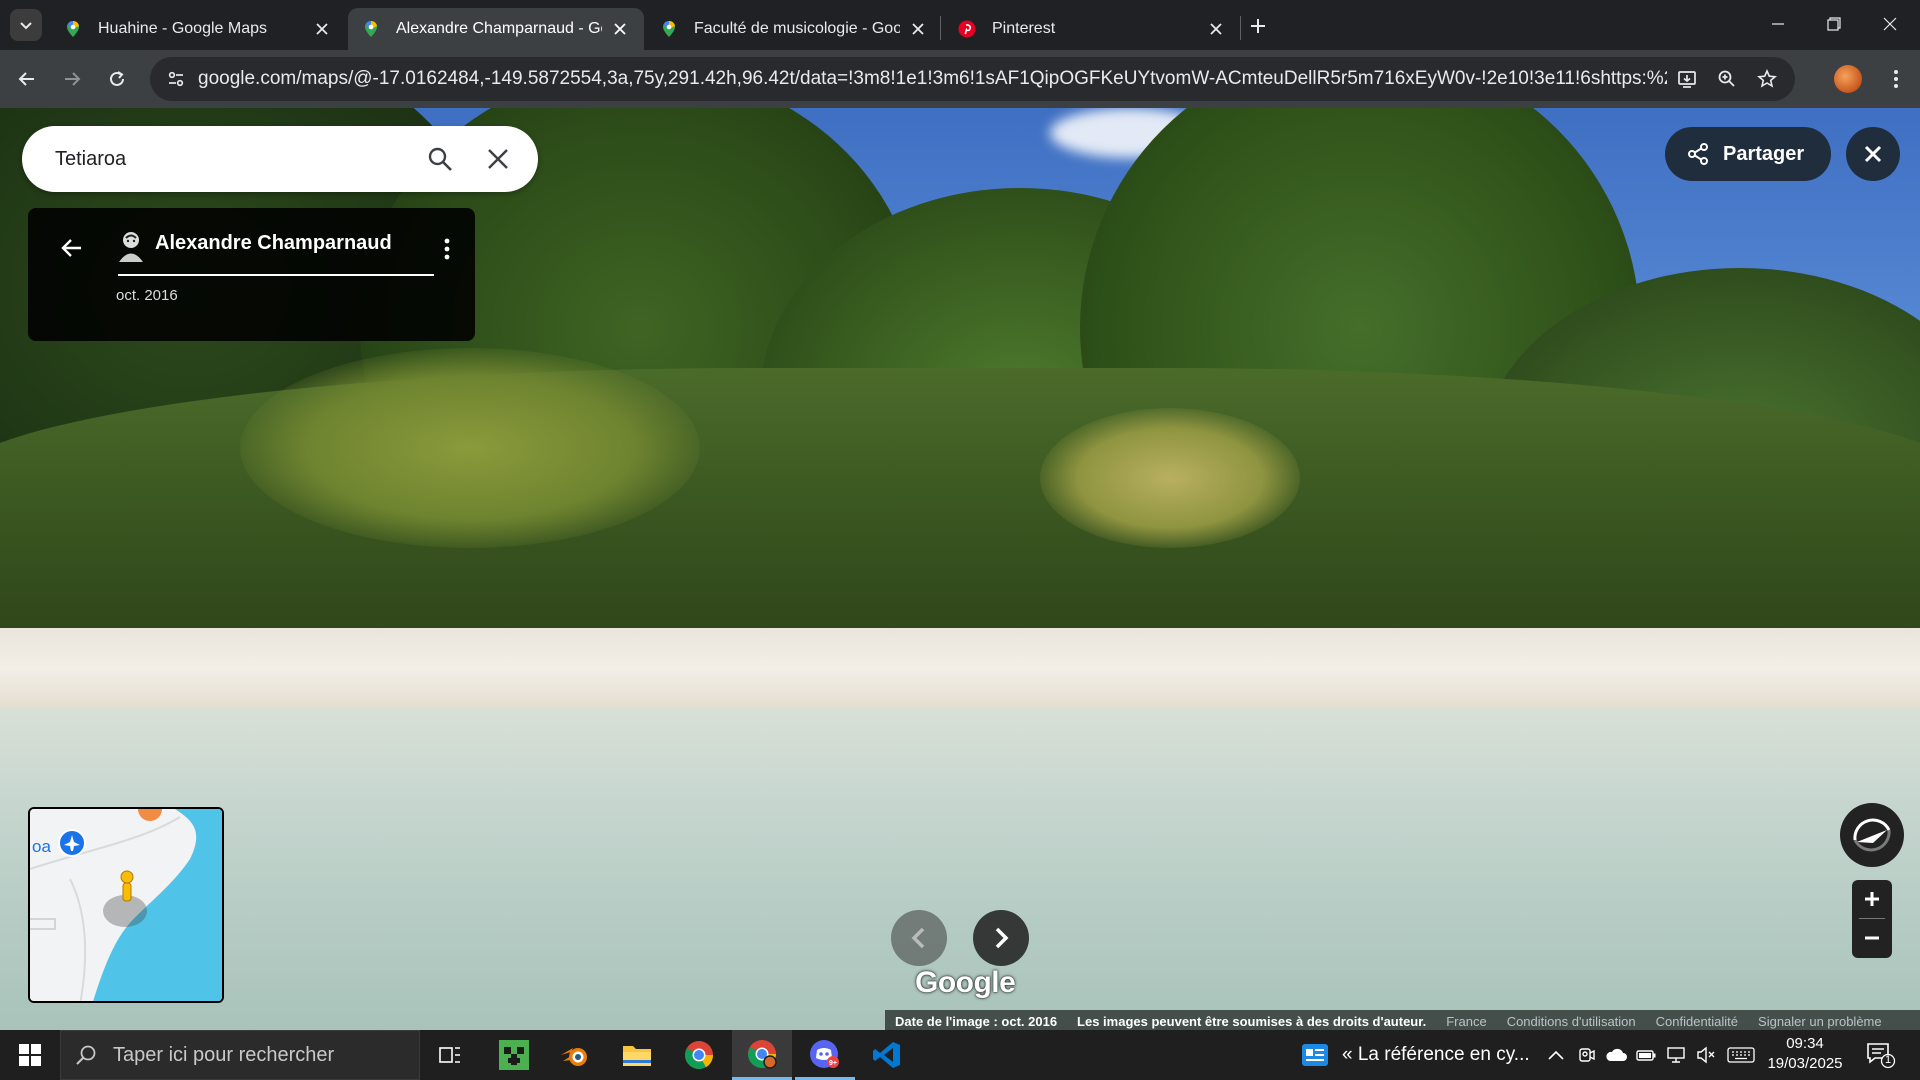 This screenshot has width=1920, height=1080. I want to click on search-input: Tetiaroa, so click(236, 159).